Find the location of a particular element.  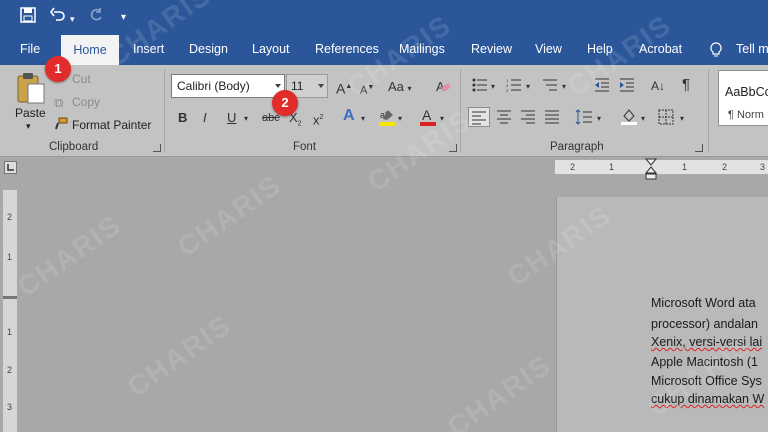

superscript-button: x2 is located at coordinates (318, 119).